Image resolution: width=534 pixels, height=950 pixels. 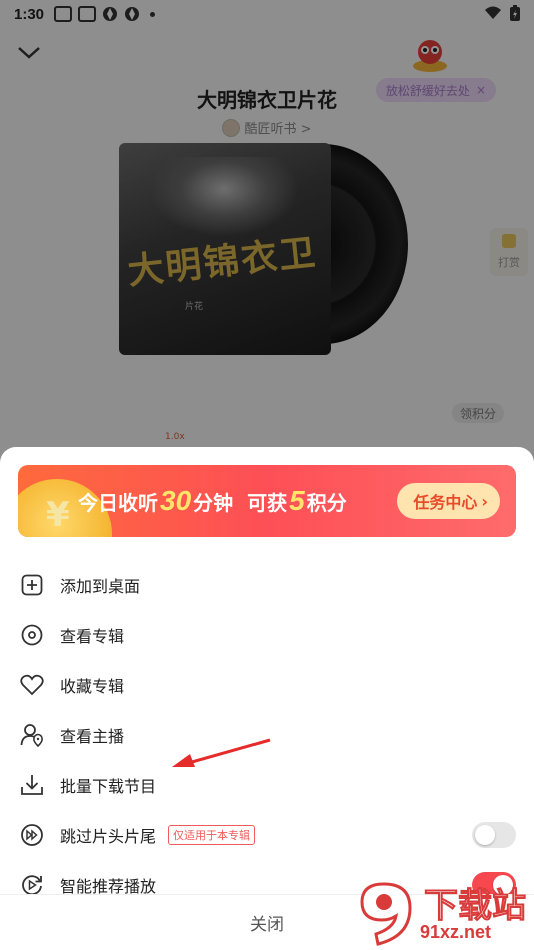 I want to click on menu-item-label: 收藏专辑, so click(x=92, y=686).